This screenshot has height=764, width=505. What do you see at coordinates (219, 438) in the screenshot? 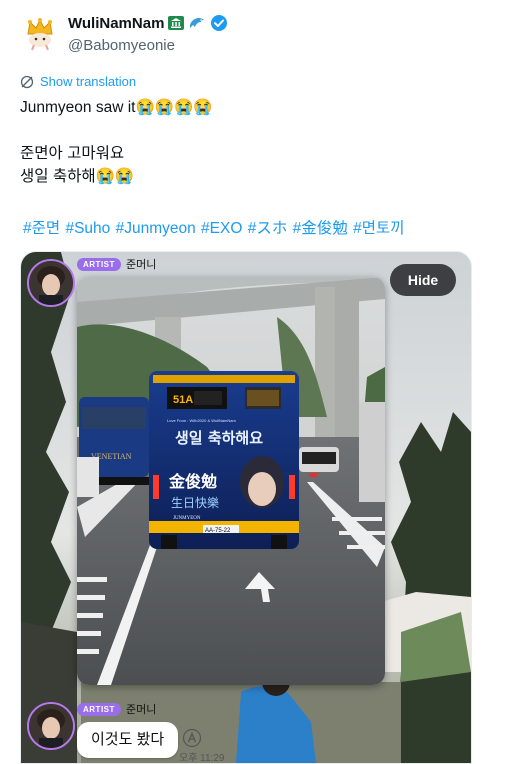
I see `bus-banner-text: 생일 축하해요` at bounding box center [219, 438].